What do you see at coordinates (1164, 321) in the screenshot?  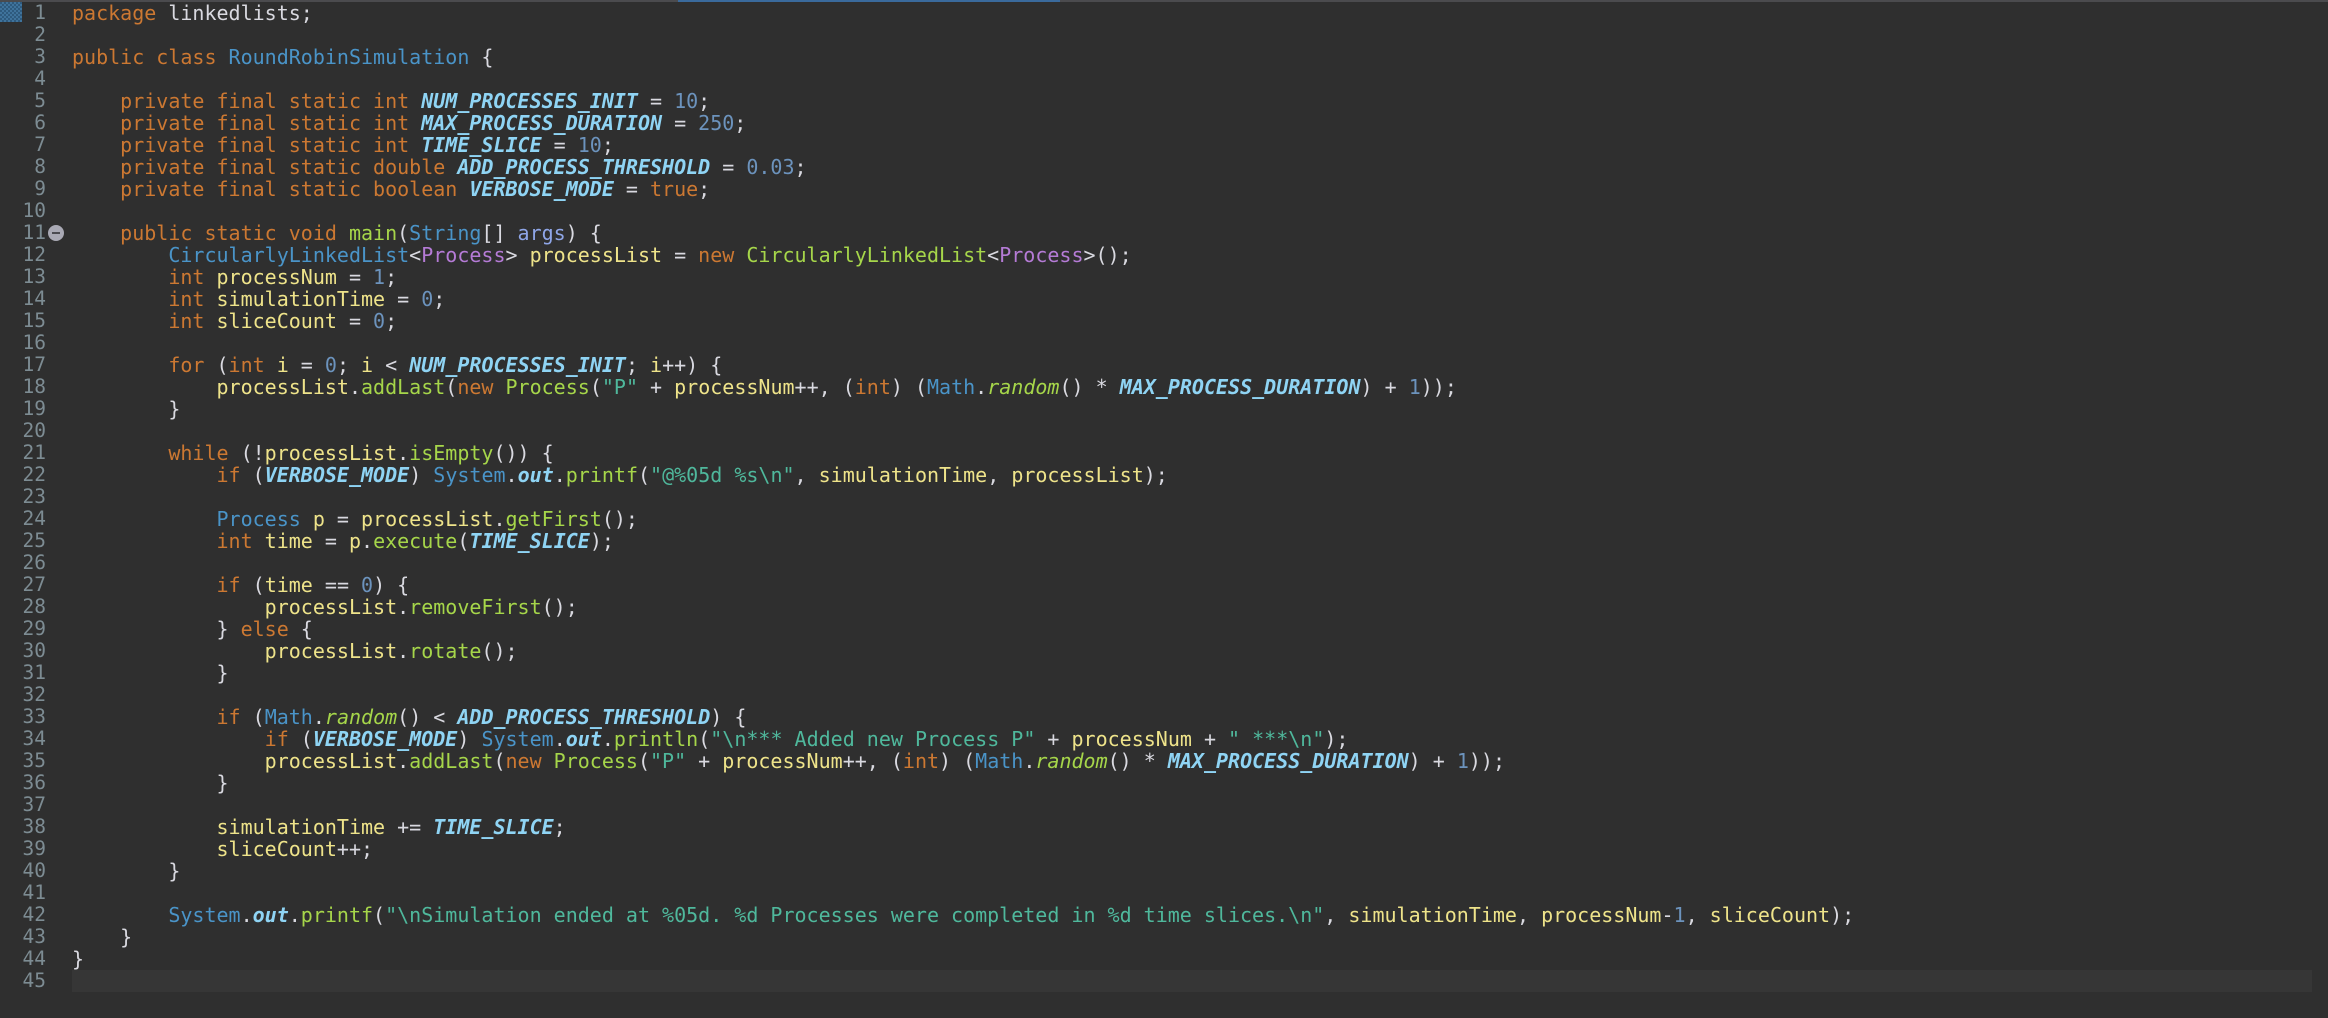 I see `code-line: 15 int sliceCount = 0;` at bounding box center [1164, 321].